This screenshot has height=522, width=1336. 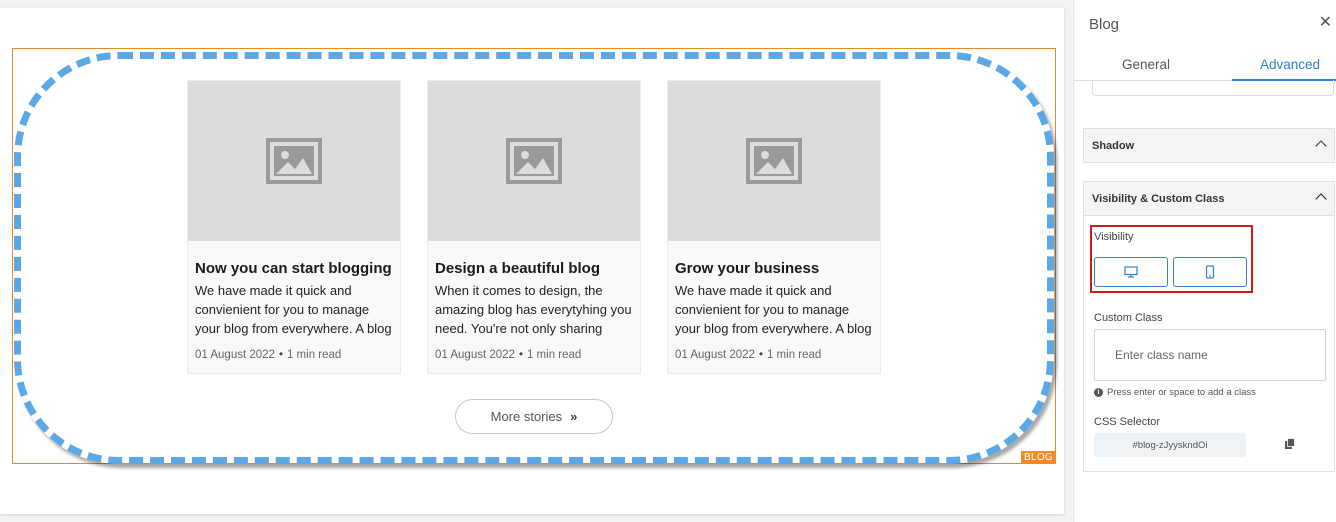 I want to click on custom-class-hint: i Press enter or space to add a class, so click(x=1175, y=392).